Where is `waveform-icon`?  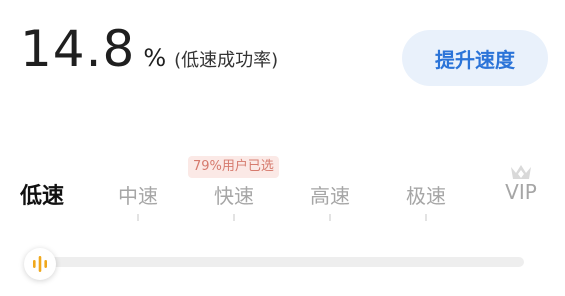
waveform-icon is located at coordinates (40, 264).